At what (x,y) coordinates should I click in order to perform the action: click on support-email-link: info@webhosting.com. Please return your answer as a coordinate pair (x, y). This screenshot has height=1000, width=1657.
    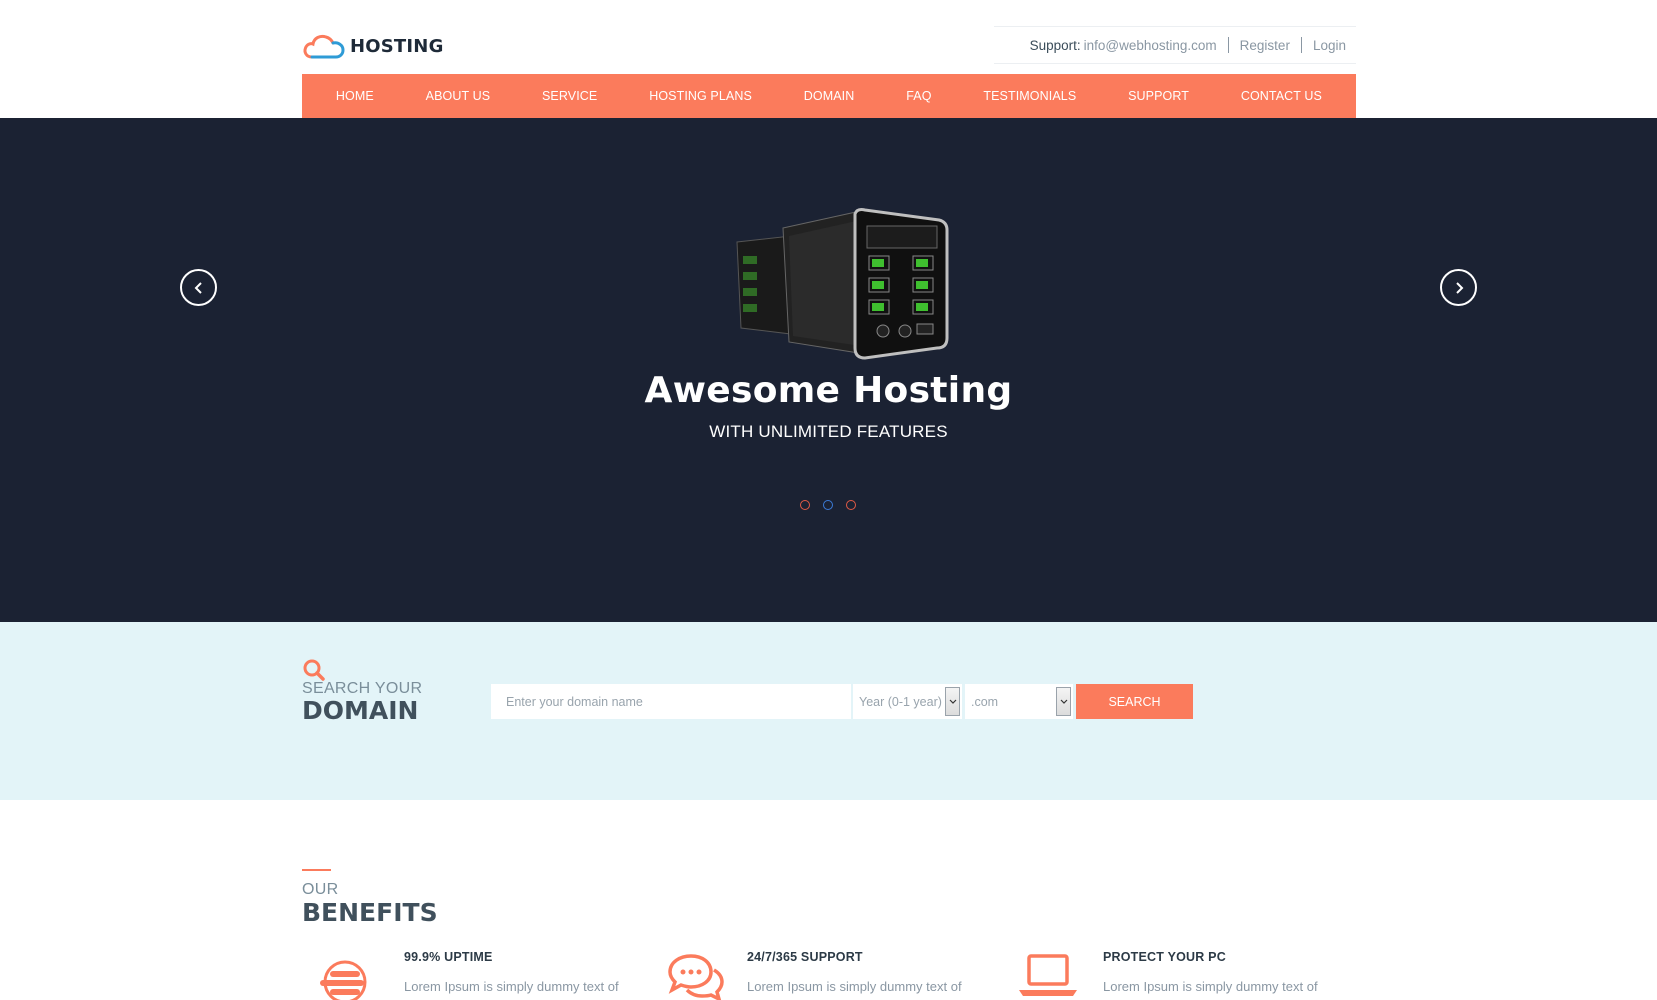
    Looking at the image, I should click on (1150, 45).